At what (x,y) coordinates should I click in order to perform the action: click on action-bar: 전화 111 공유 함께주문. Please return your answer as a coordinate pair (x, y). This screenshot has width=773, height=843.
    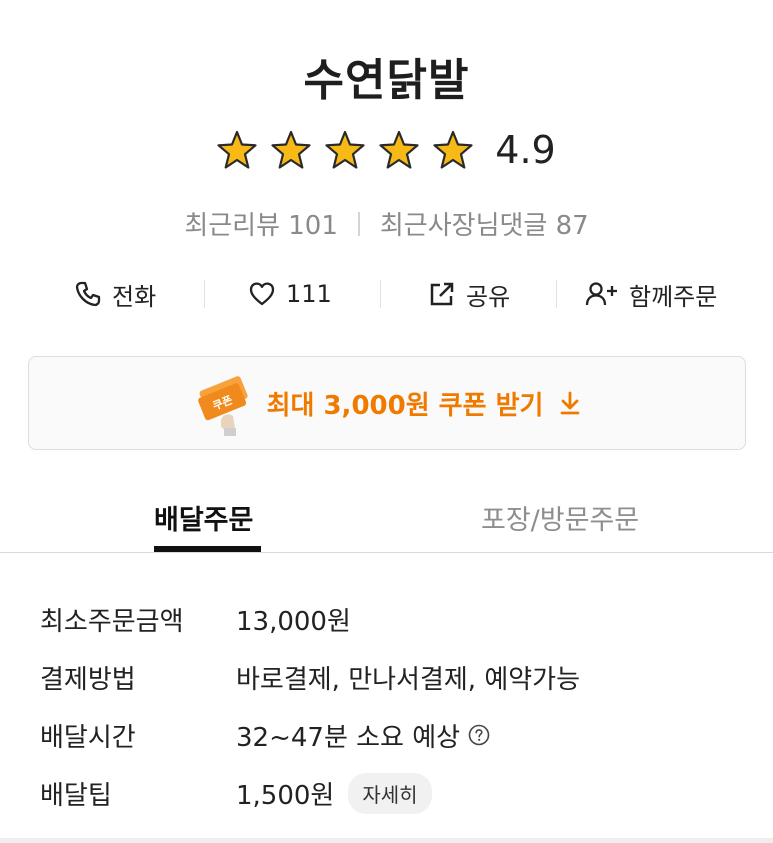
    Looking at the image, I should click on (386, 294).